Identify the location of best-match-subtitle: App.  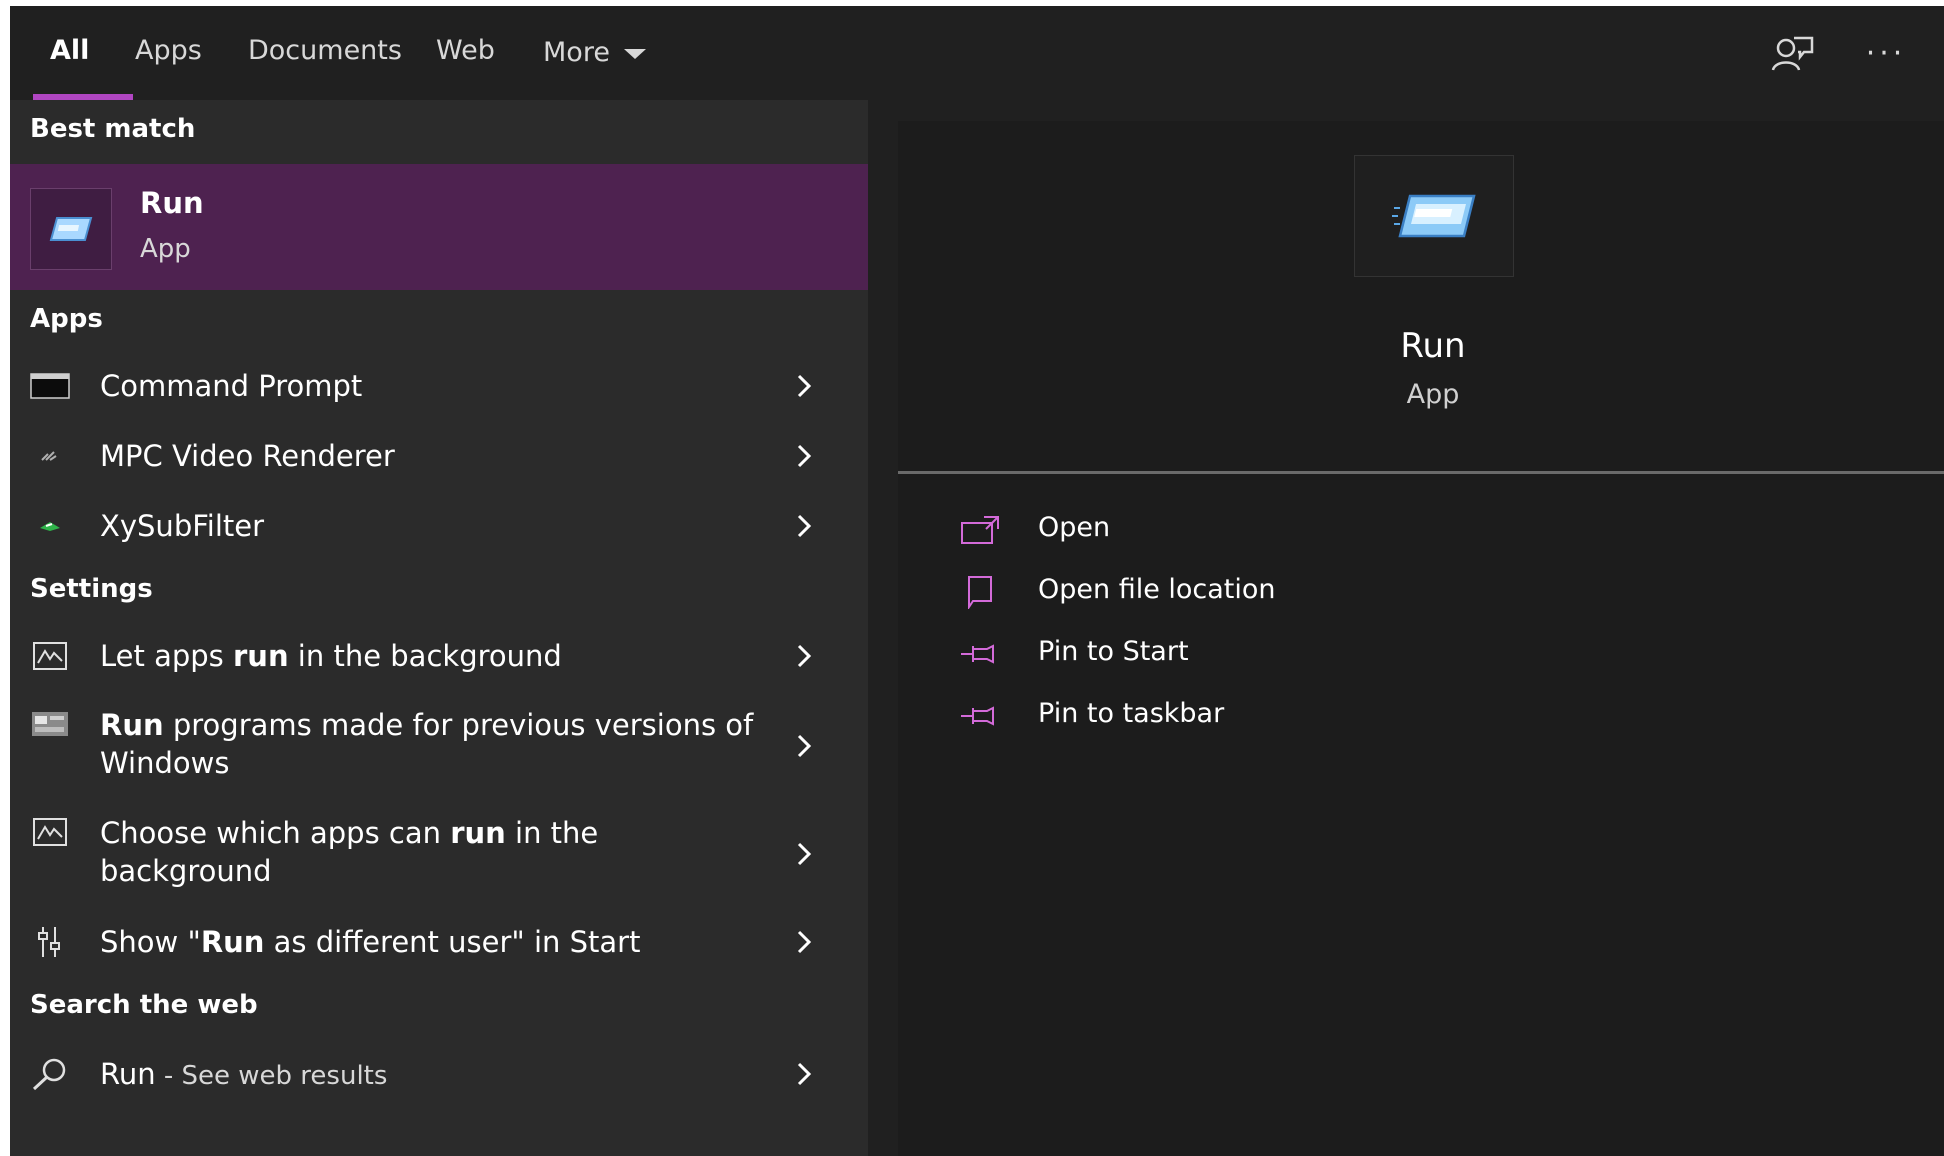
(165, 249).